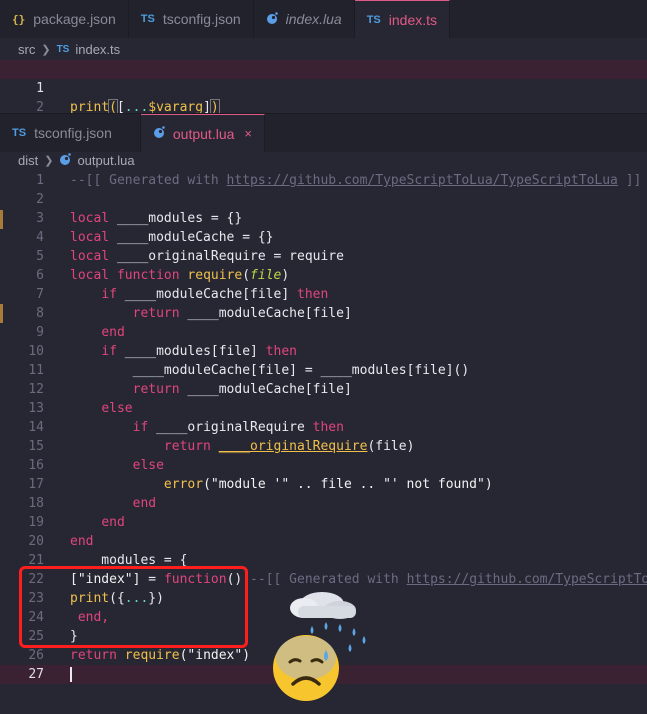 This screenshot has width=647, height=714. Describe the element at coordinates (36, 655) in the screenshot. I see `line-number: 26` at that location.